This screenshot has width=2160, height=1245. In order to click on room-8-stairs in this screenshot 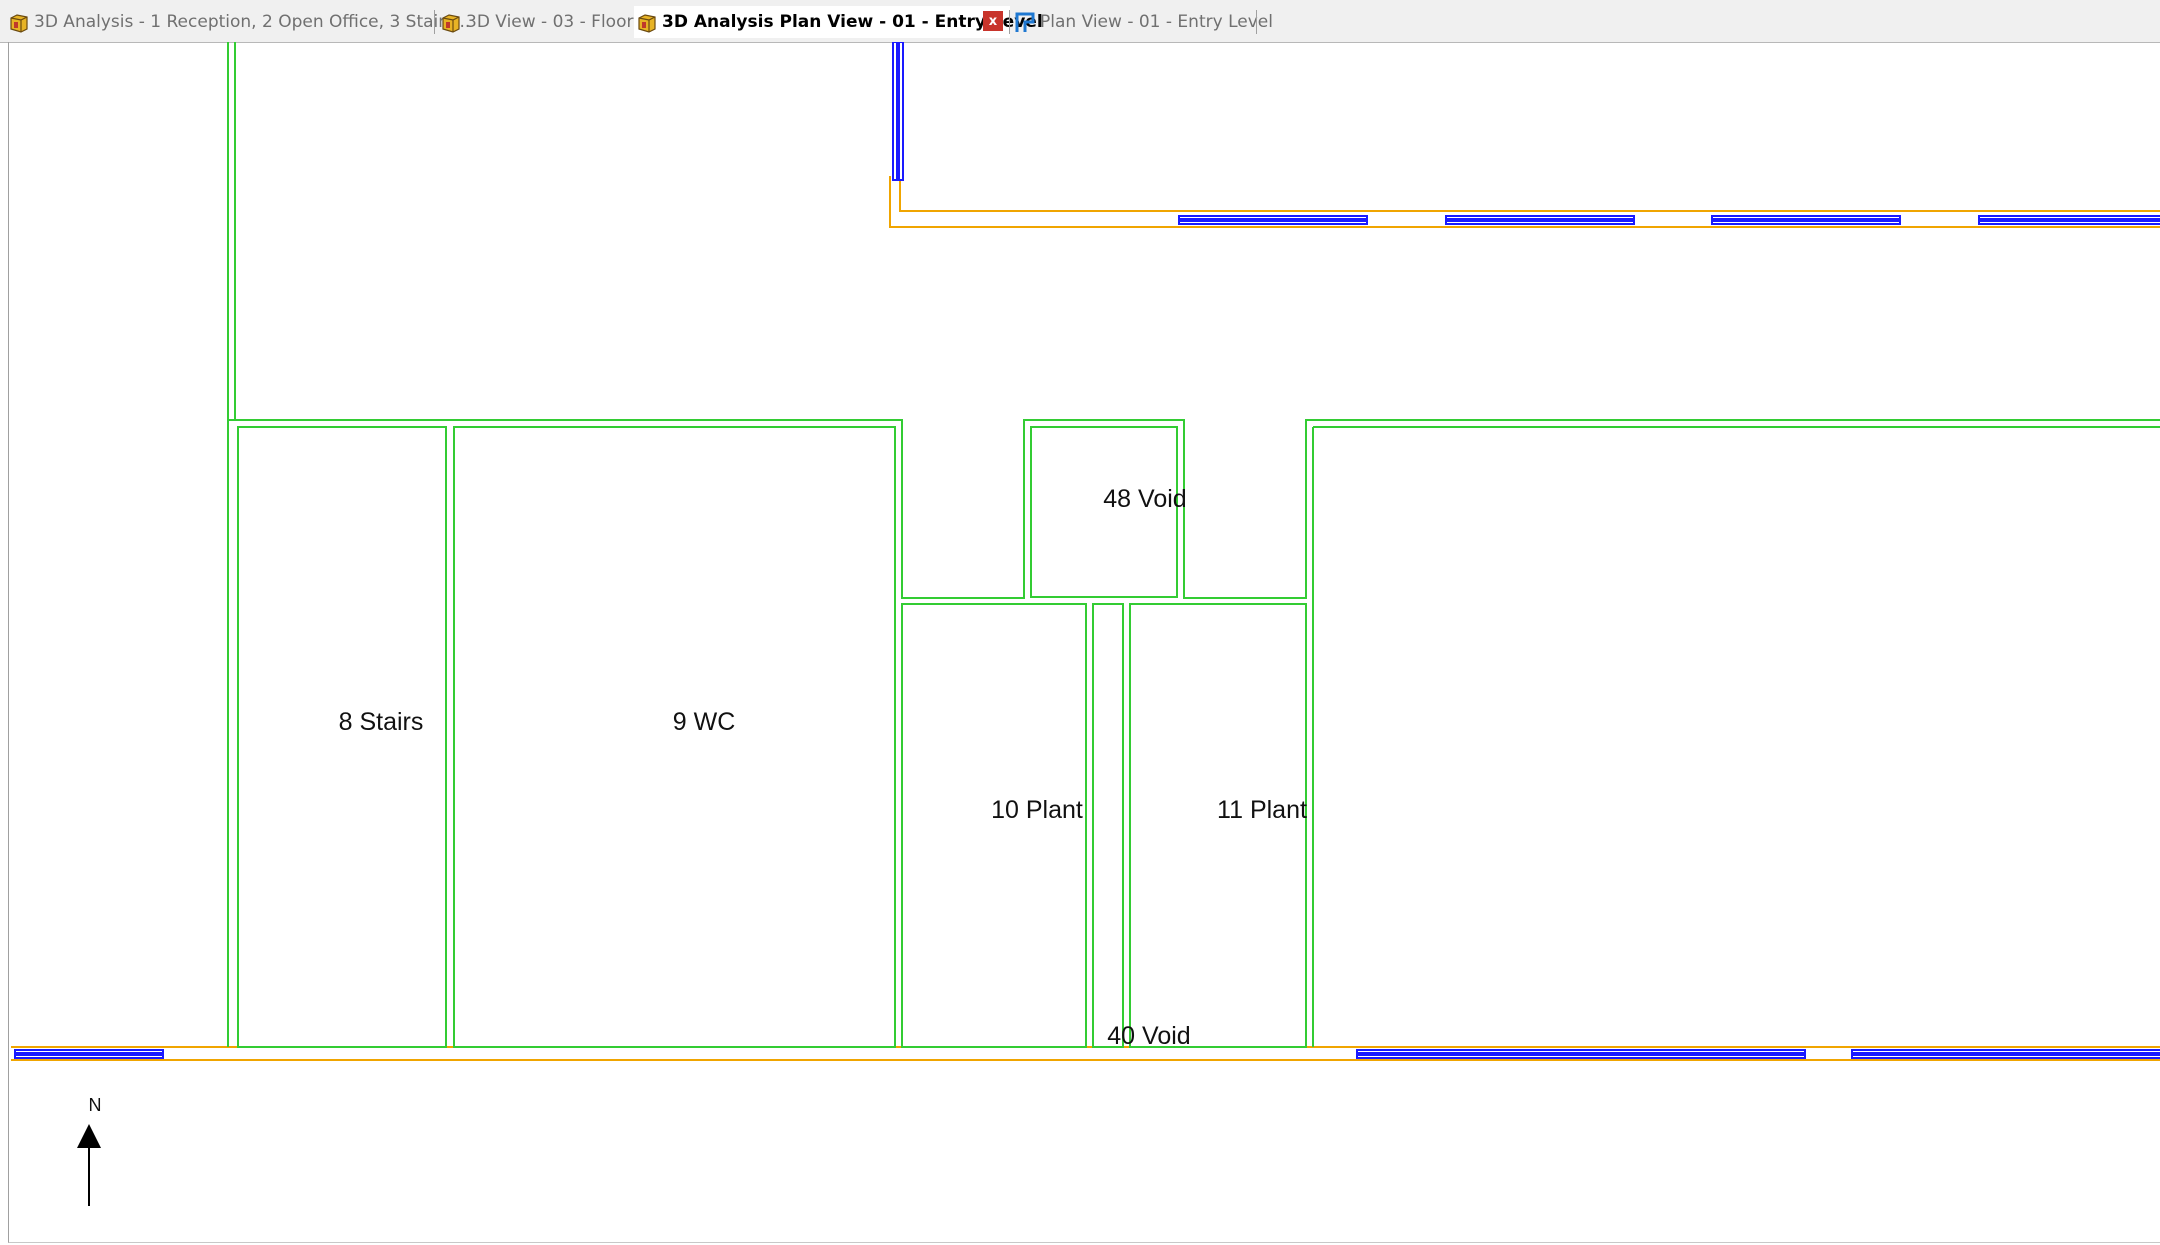, I will do `click(342, 737)`.